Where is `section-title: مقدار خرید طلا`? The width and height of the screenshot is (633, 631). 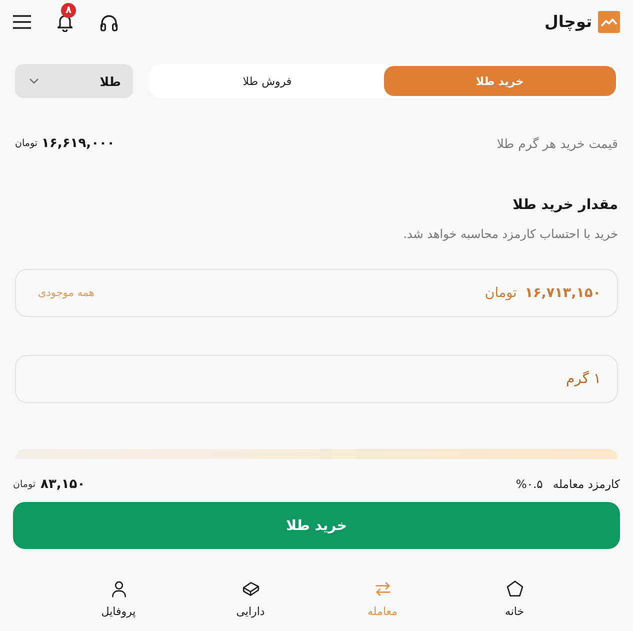 section-title: مقدار خرید طلا is located at coordinates (565, 205).